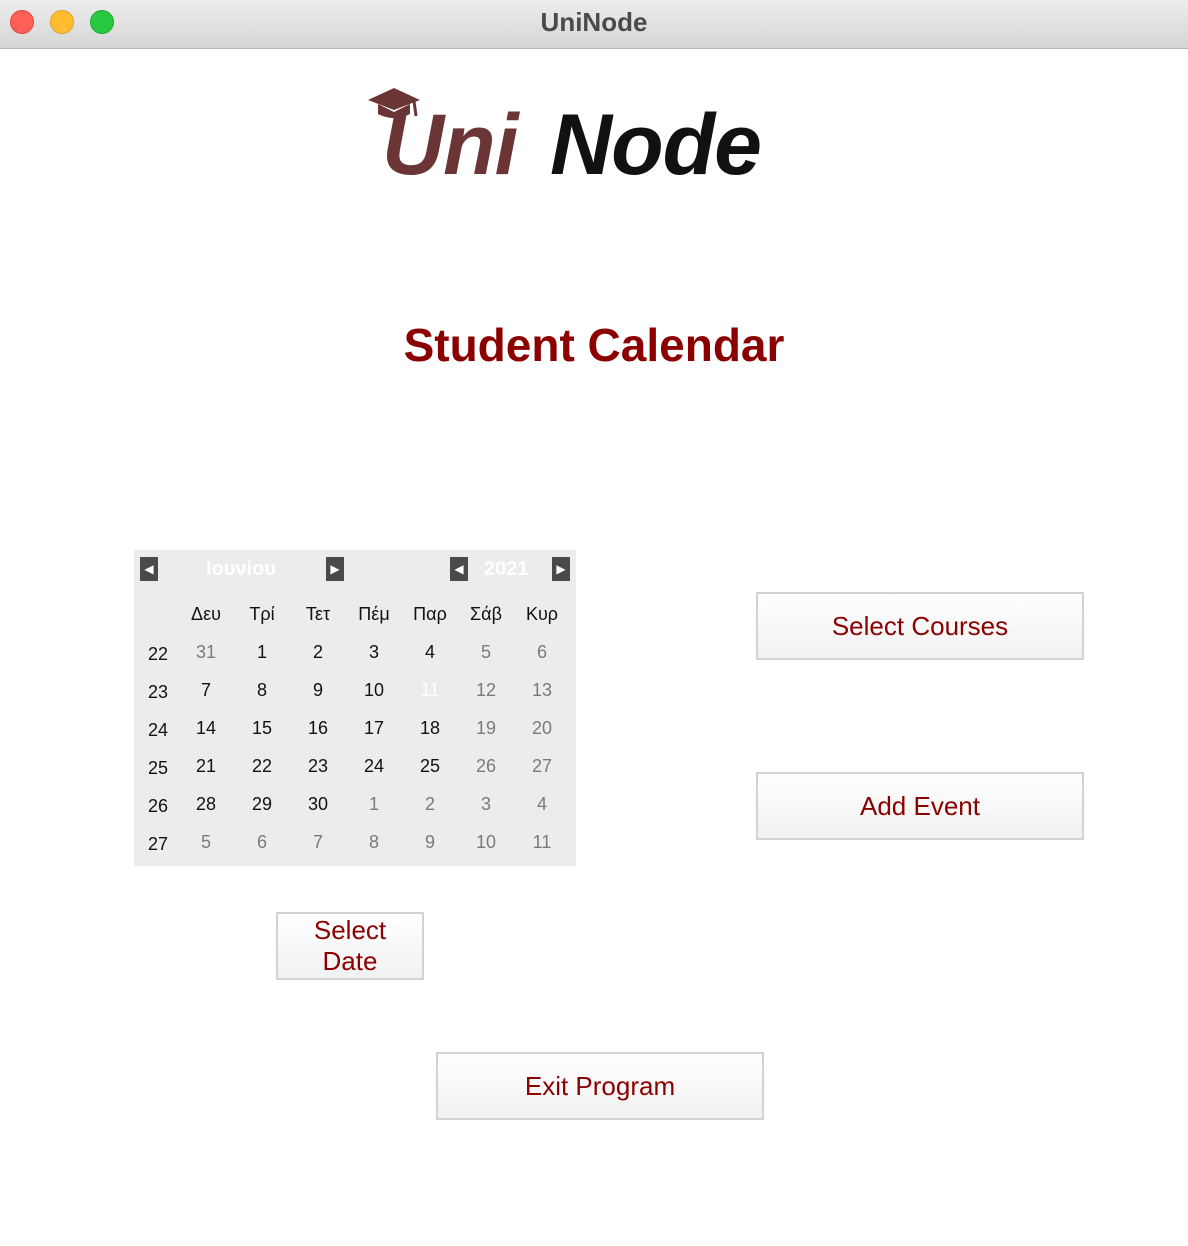 The height and width of the screenshot is (1246, 1188). What do you see at coordinates (430, 614) in the screenshot?
I see `weekday-header: Παρ` at bounding box center [430, 614].